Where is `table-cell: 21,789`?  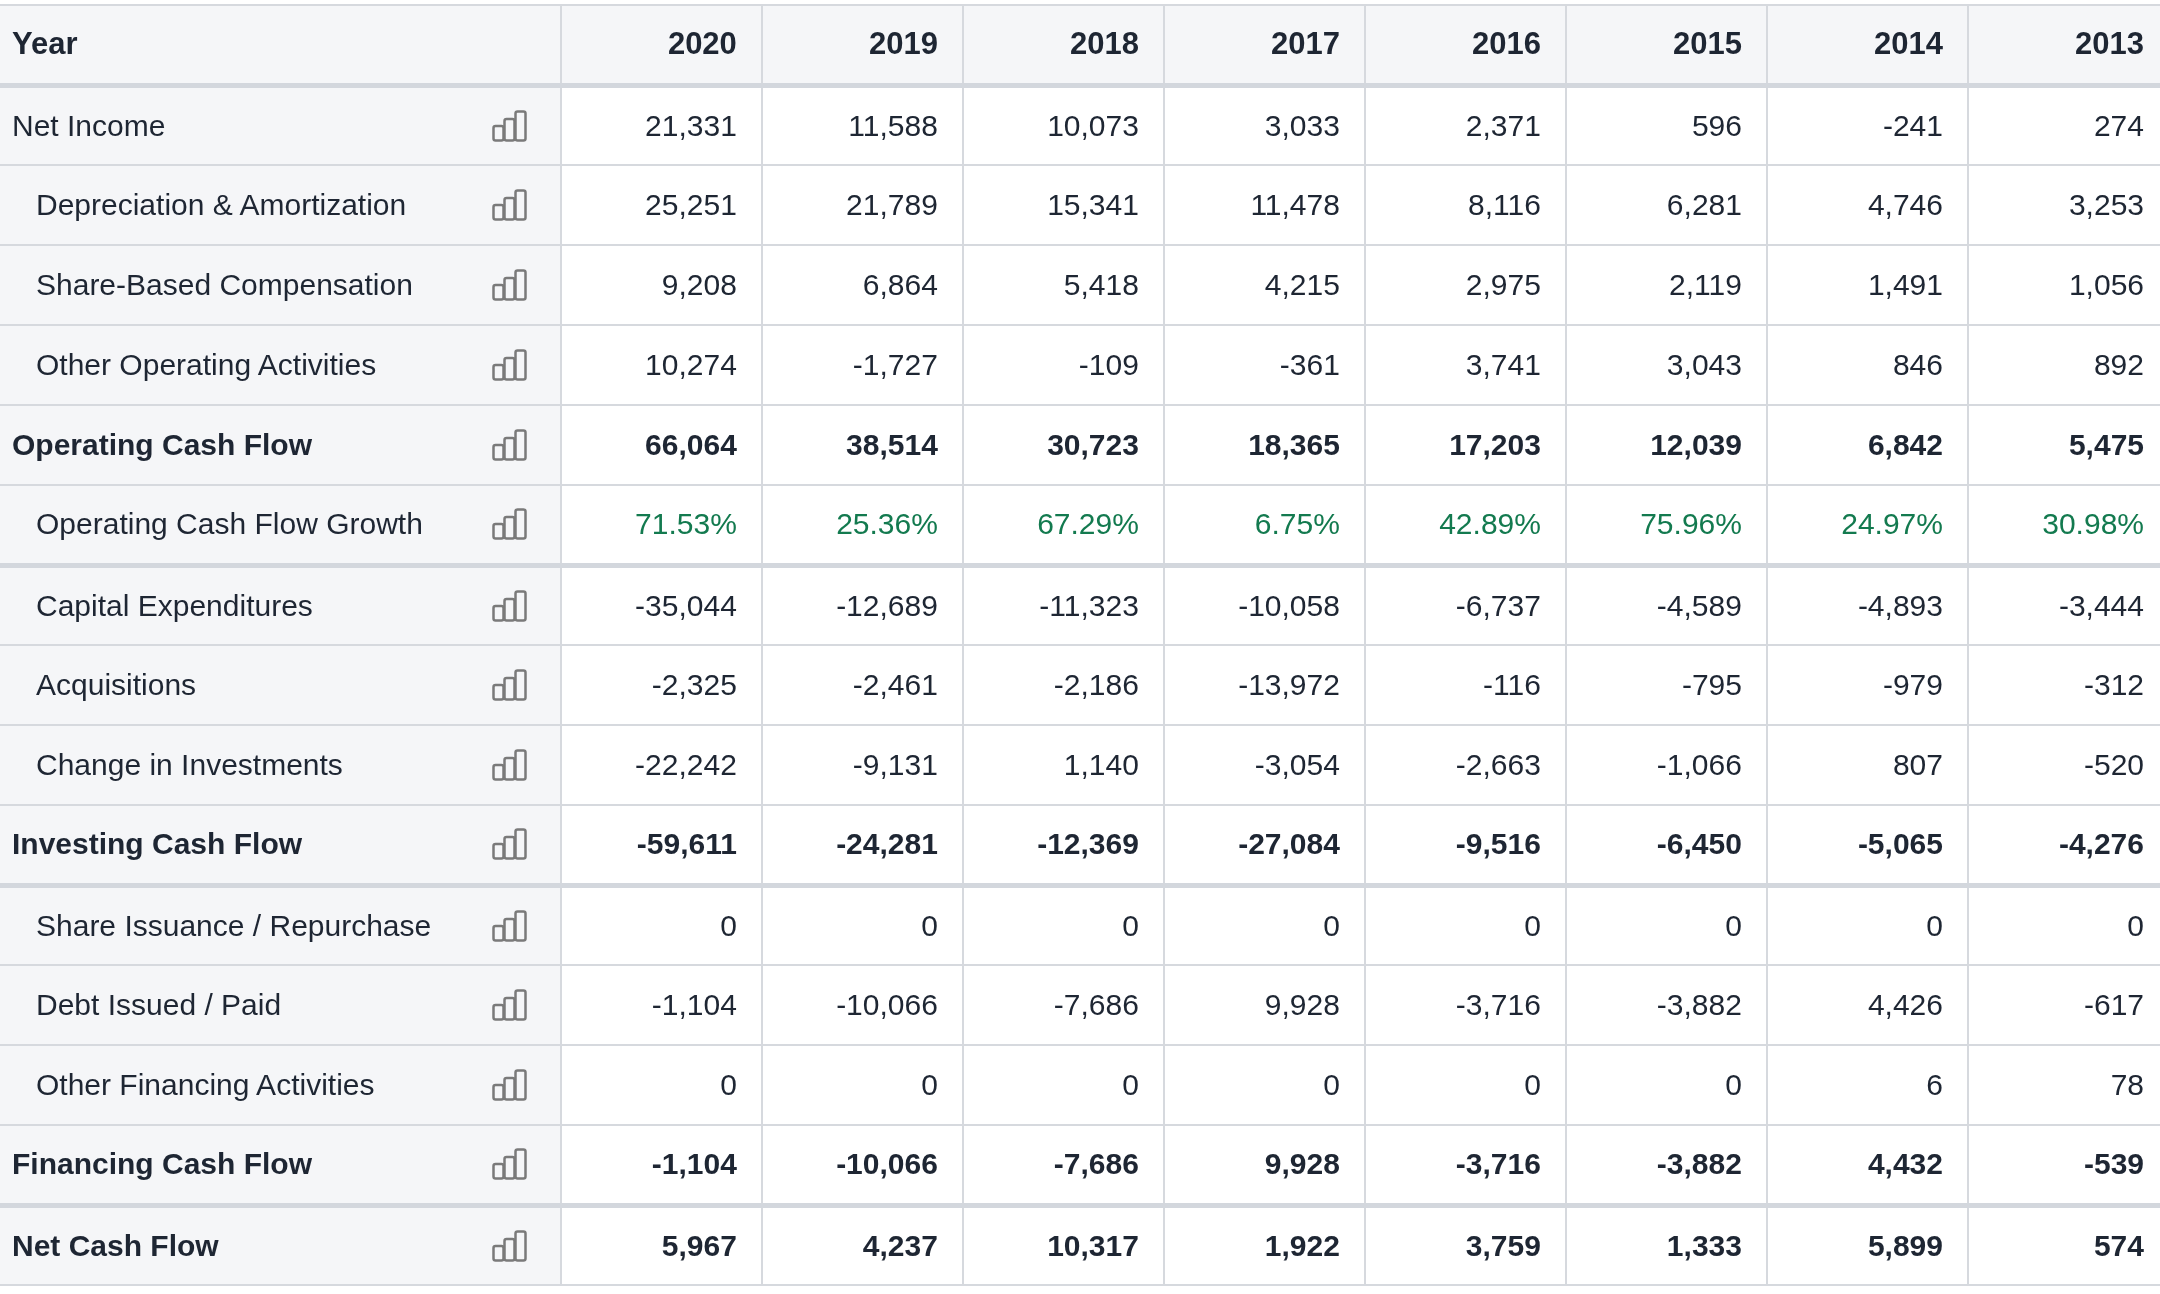 table-cell: 21,789 is located at coordinates (862, 205).